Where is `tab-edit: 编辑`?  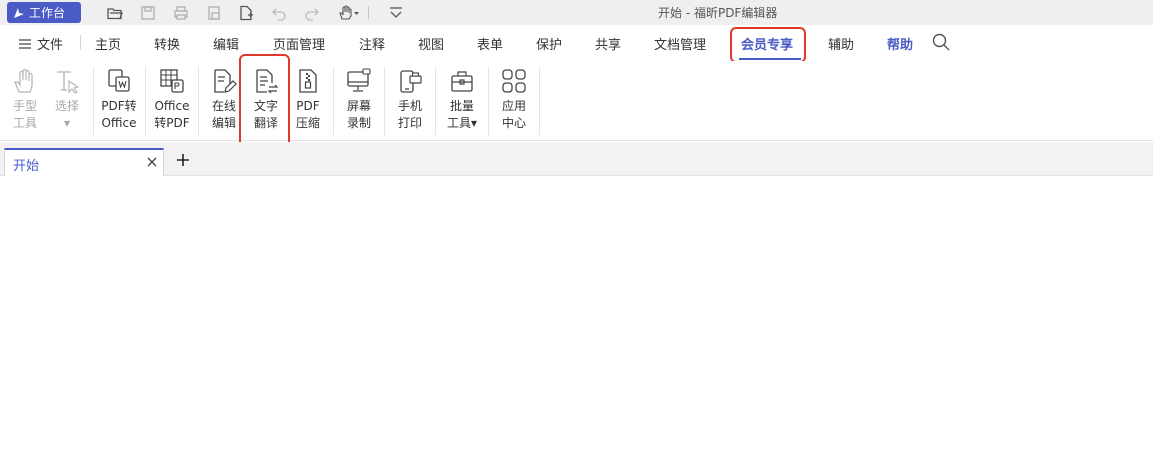 tab-edit: 编辑 is located at coordinates (226, 43).